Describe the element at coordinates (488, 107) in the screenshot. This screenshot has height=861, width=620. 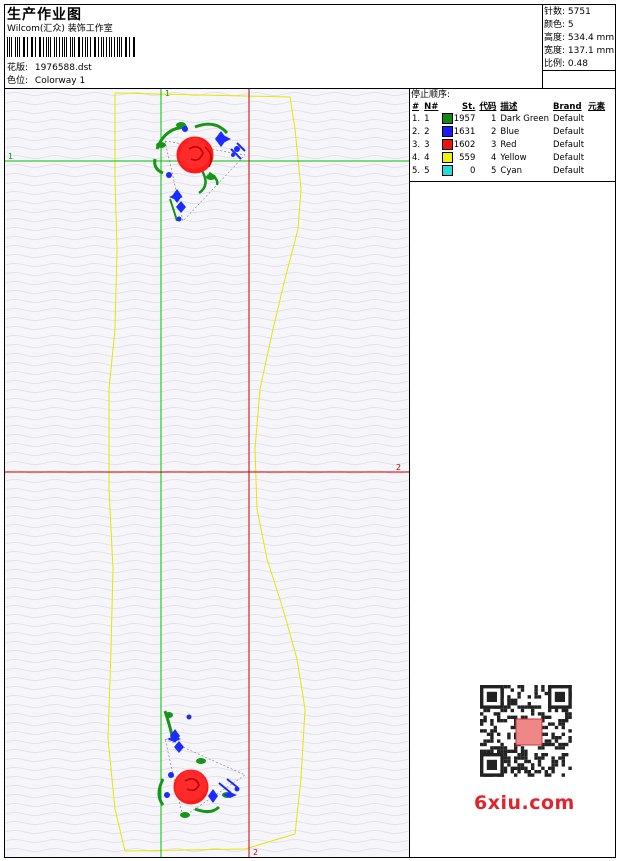
I see `column-header: 代码` at that location.